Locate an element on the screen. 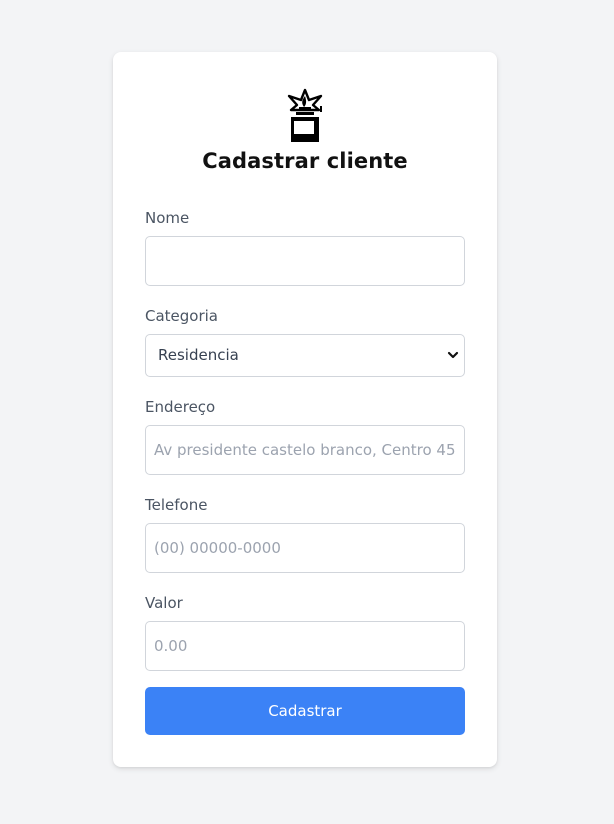  valor-label: Valor is located at coordinates (164, 603).